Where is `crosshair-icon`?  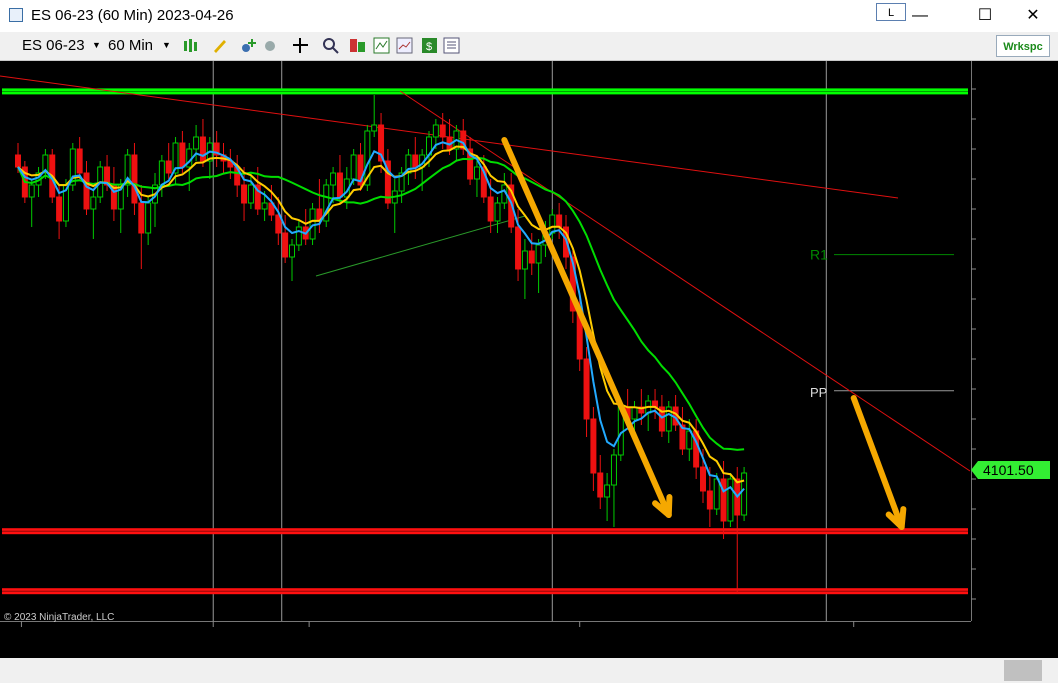
crosshair-icon is located at coordinates (300, 45).